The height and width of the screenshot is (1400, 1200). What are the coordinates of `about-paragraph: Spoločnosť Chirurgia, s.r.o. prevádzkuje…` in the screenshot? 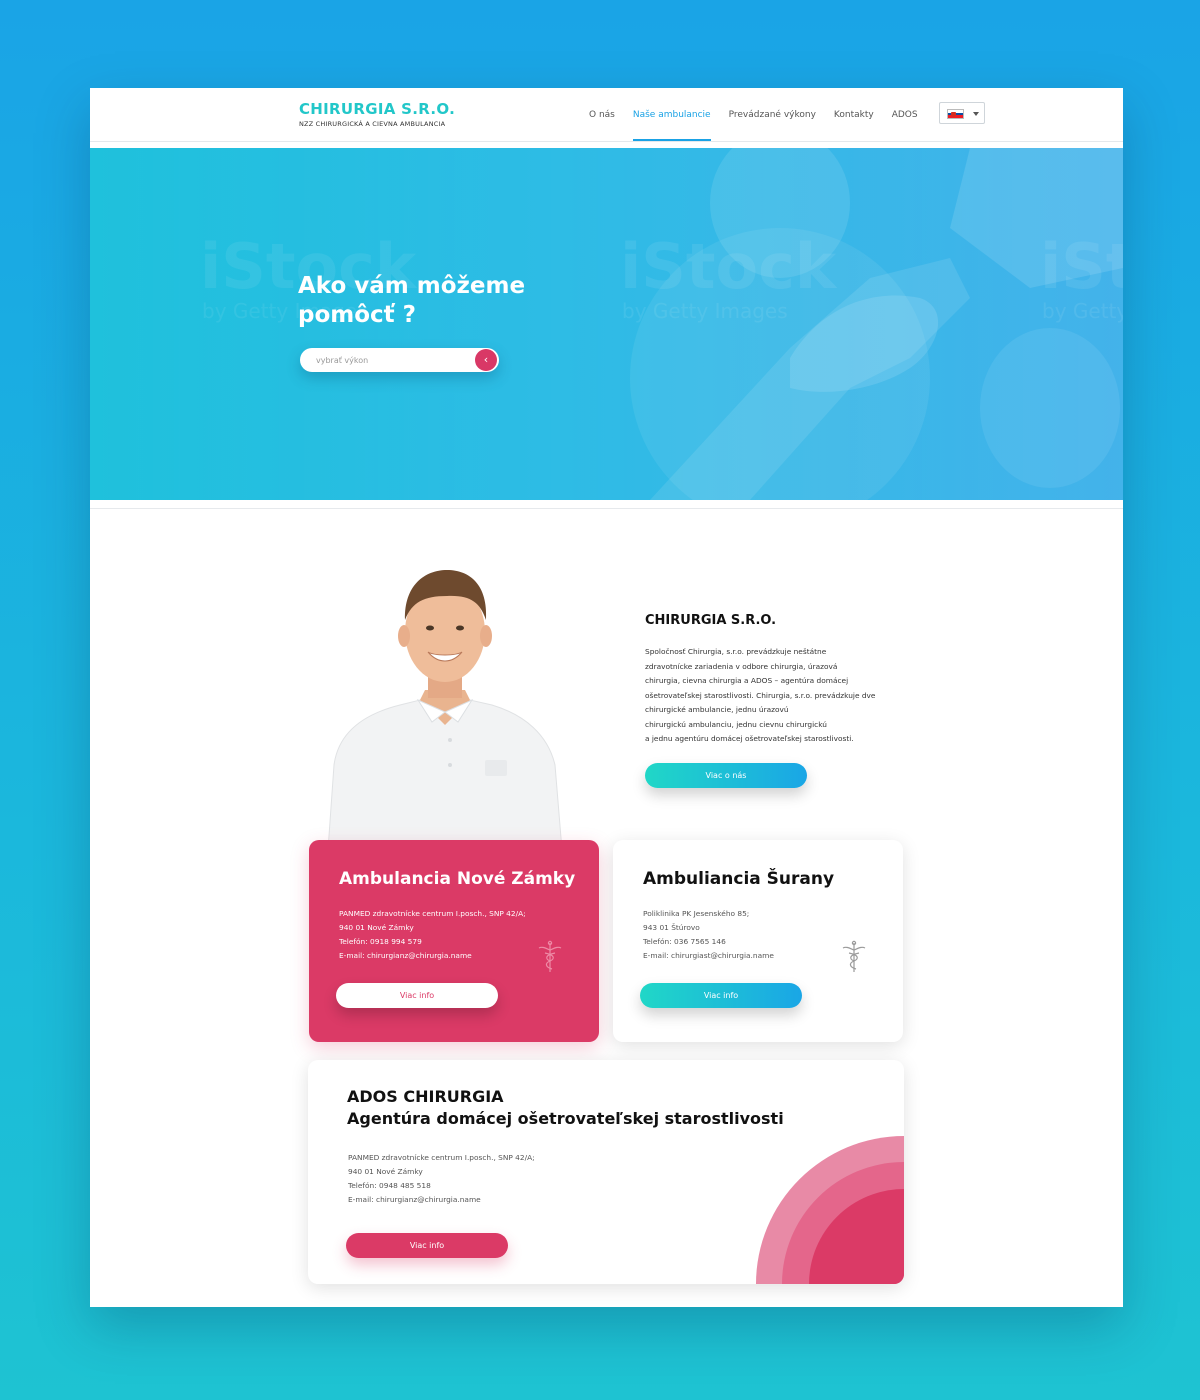 It's located at (780, 696).